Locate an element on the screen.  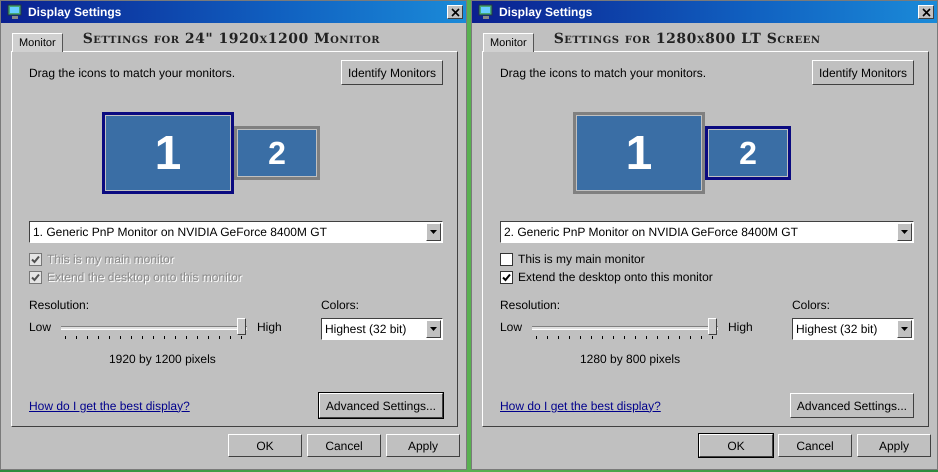
resolution-reading: 1280 by 800 pixels is located at coordinates (631, 359).